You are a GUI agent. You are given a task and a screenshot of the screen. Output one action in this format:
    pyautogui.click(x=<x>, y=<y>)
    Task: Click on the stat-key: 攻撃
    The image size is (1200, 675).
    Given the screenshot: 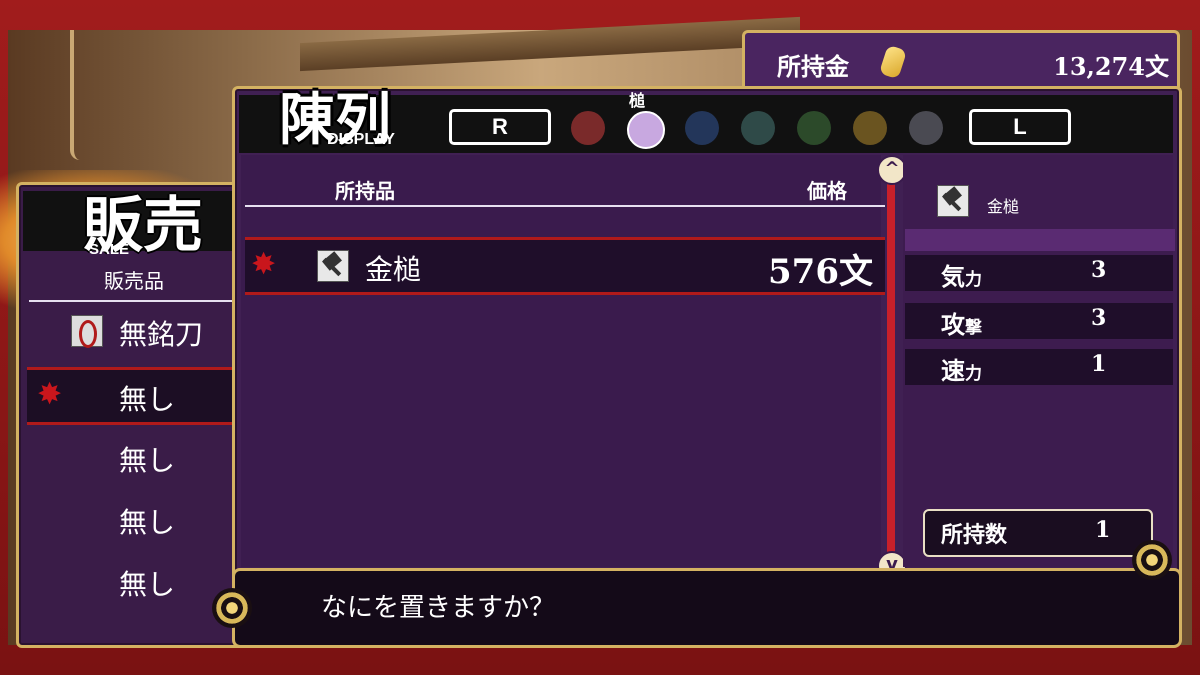 What is the action you would take?
    pyautogui.click(x=961, y=324)
    